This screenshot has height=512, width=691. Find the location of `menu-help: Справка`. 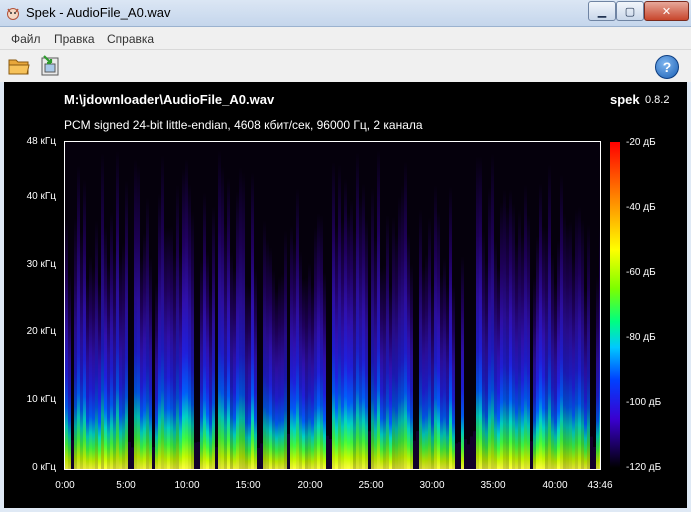

menu-help: Справка is located at coordinates (130, 39).